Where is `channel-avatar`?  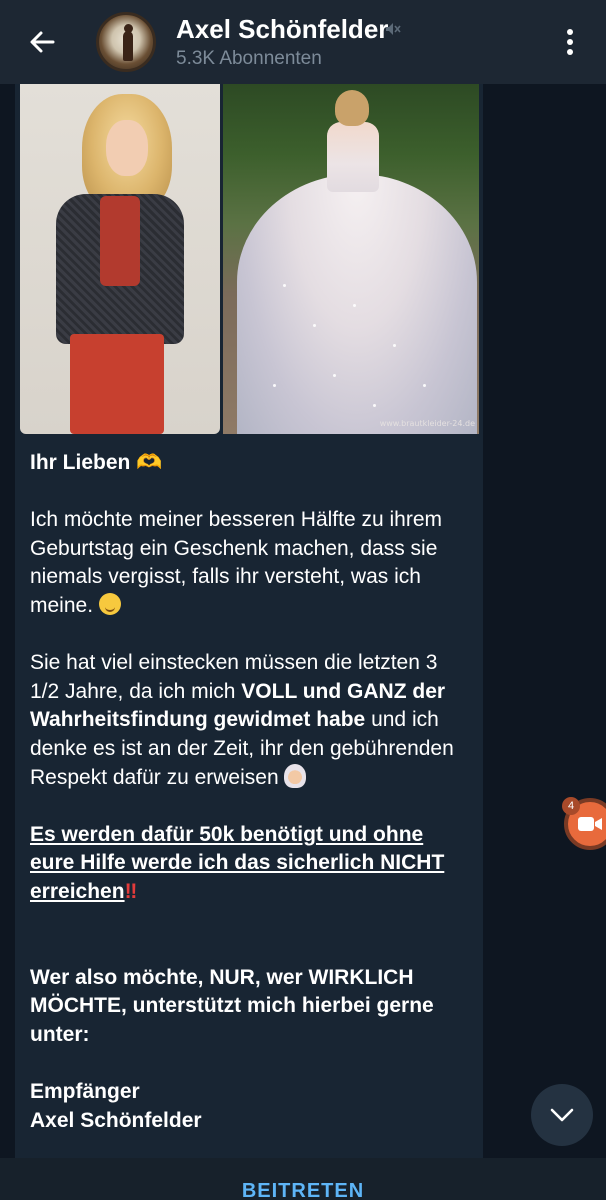 channel-avatar is located at coordinates (126, 42).